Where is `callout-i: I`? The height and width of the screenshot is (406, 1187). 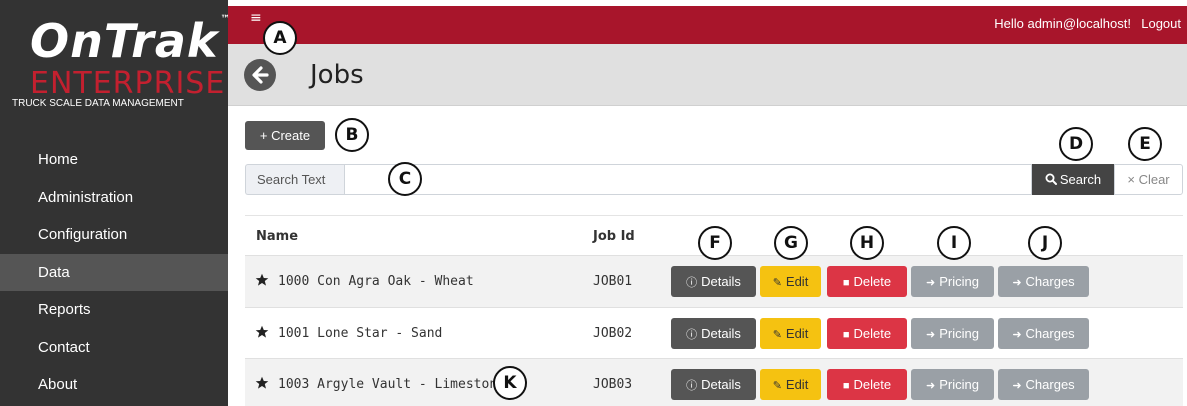
callout-i: I is located at coordinates (954, 243).